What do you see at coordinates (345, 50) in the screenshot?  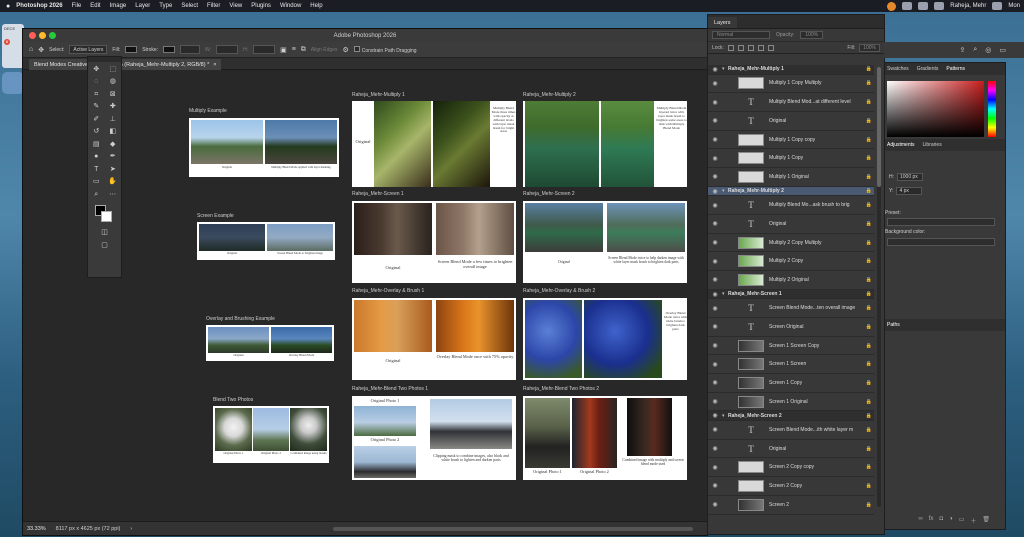 I see `gear-icon: ⚙` at bounding box center [345, 50].